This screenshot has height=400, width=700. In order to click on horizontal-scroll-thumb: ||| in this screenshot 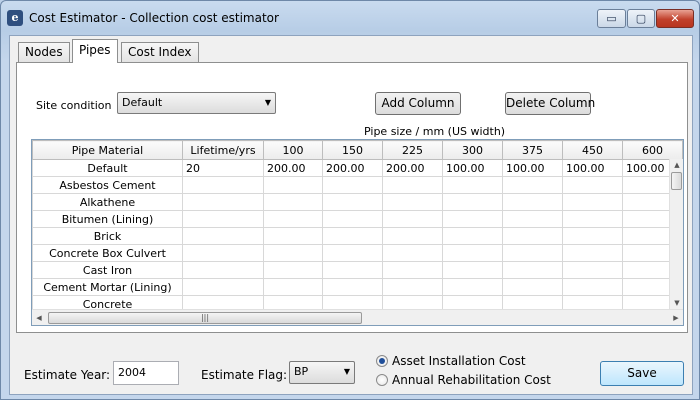, I will do `click(205, 318)`.